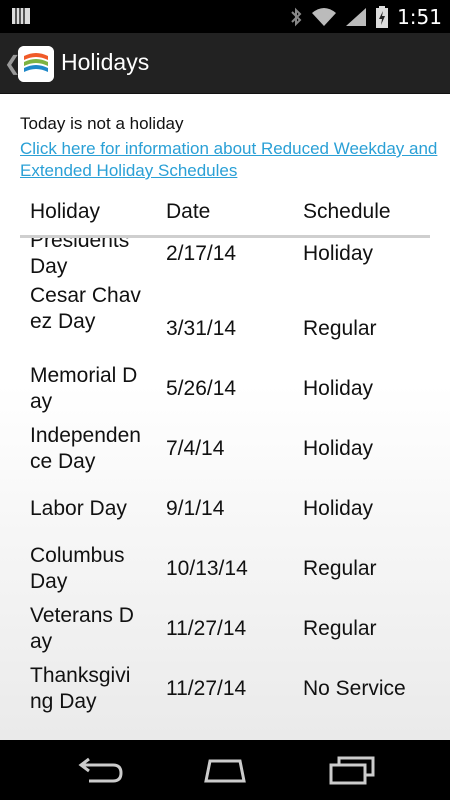 This screenshot has height=800, width=450. I want to click on status-icons: 1:51, so click(365, 16).